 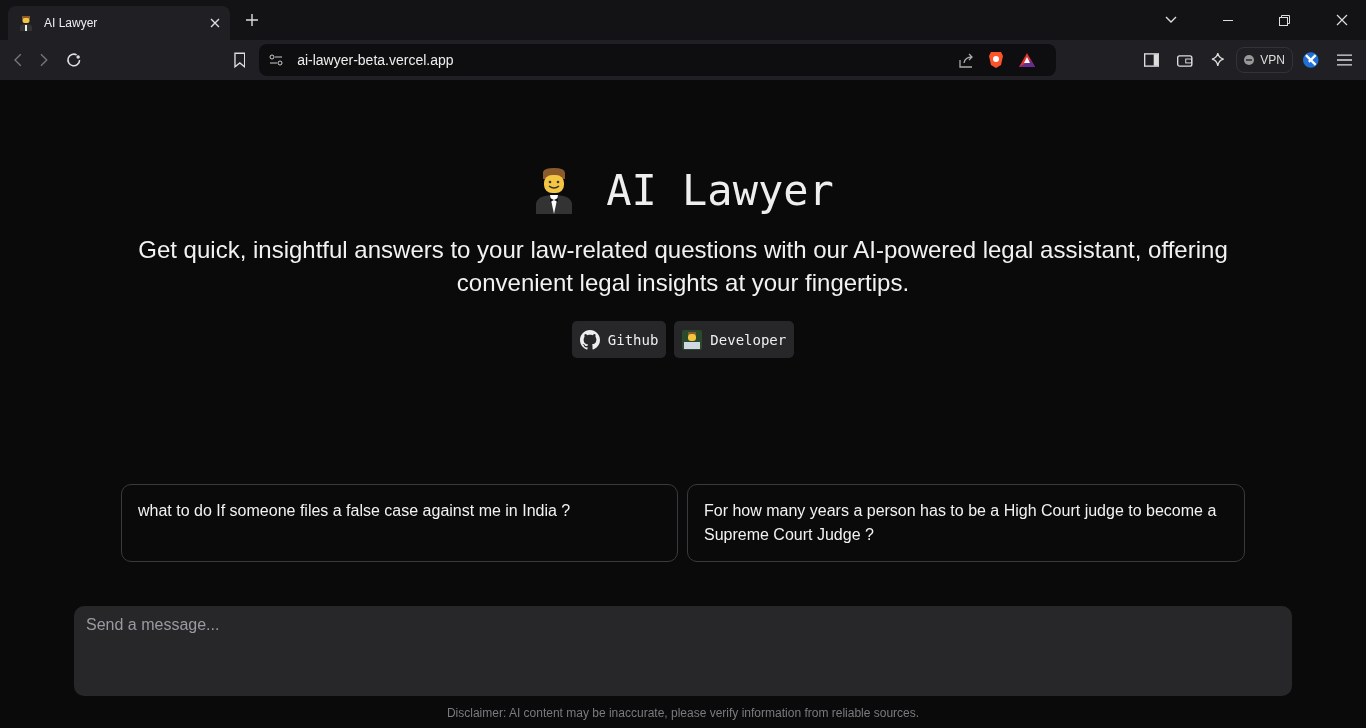 What do you see at coordinates (683, 266) in the screenshot?
I see `page-description: Get quick, insightful answers to your law-related questions with our AI-powered legal assistant, offering convenient legal insights at your fingertips.` at bounding box center [683, 266].